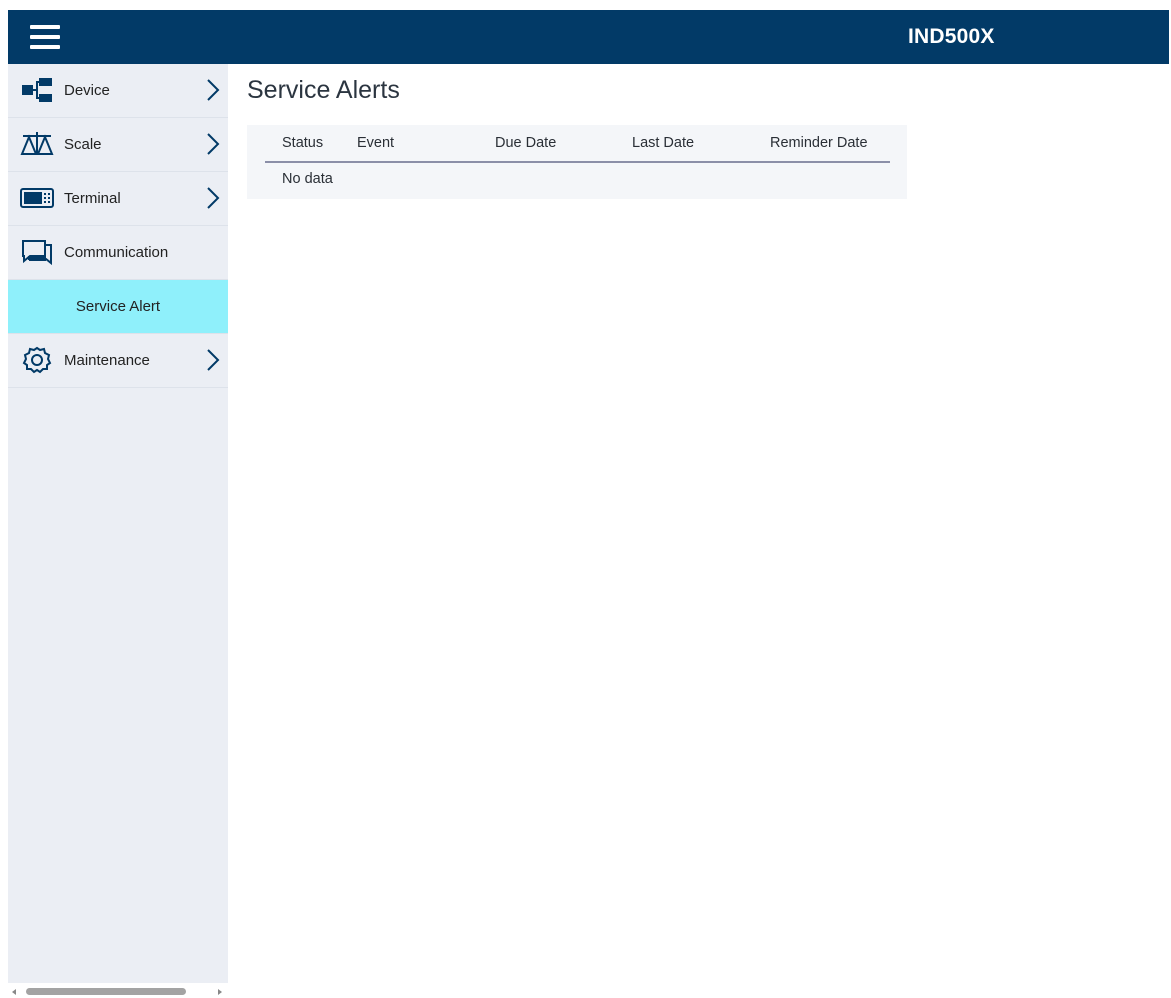 The height and width of the screenshot is (998, 1171). Describe the element at coordinates (37, 90) in the screenshot. I see `device-network-icon` at that location.